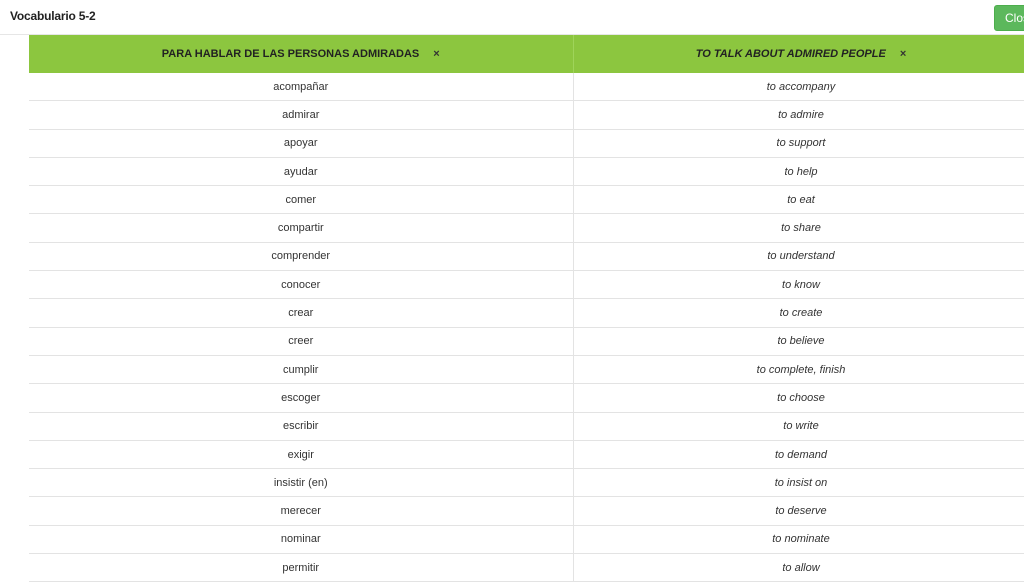  Describe the element at coordinates (798, 200) in the screenshot. I see `english-translation-cell: to eat` at that location.